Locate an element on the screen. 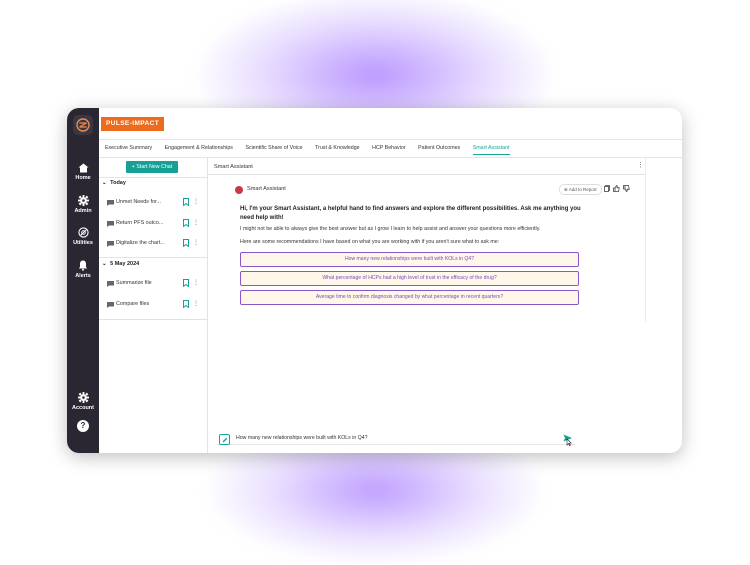 This screenshot has width=750, height=565. header-divider is located at coordinates (390, 139).